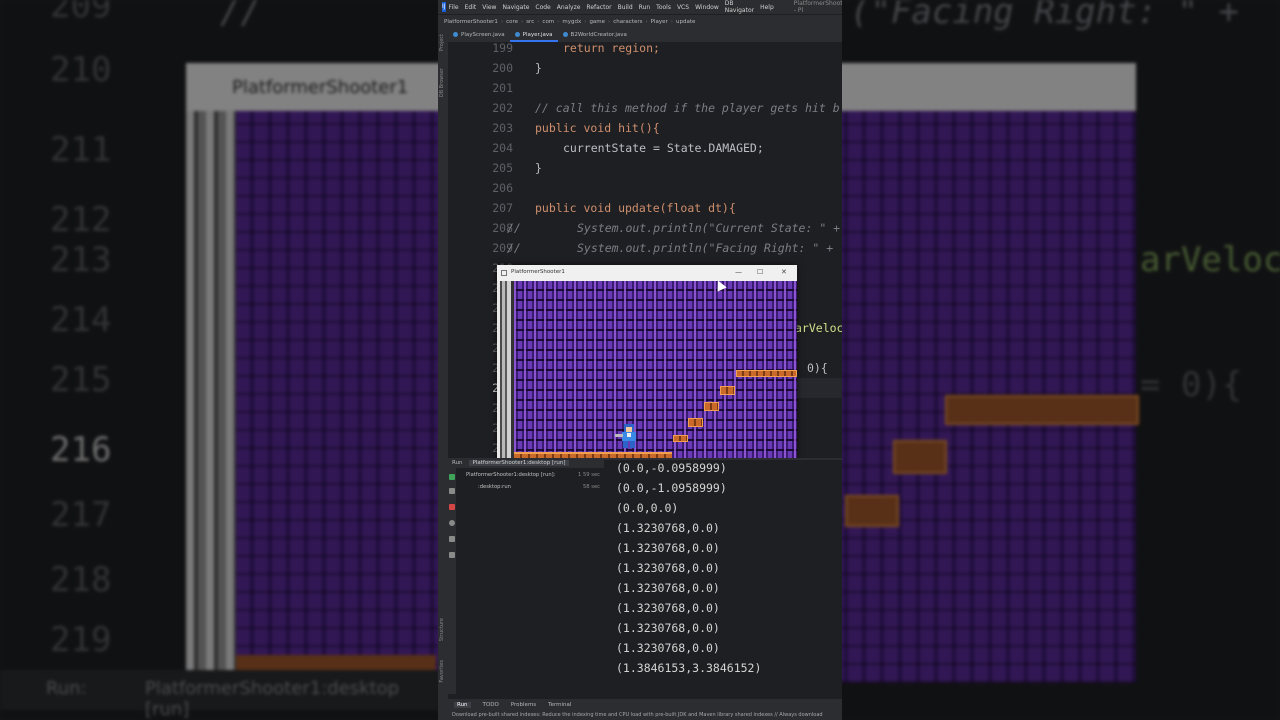 The image size is (1280, 720). I want to click on tab-todo: TODO, so click(491, 705).